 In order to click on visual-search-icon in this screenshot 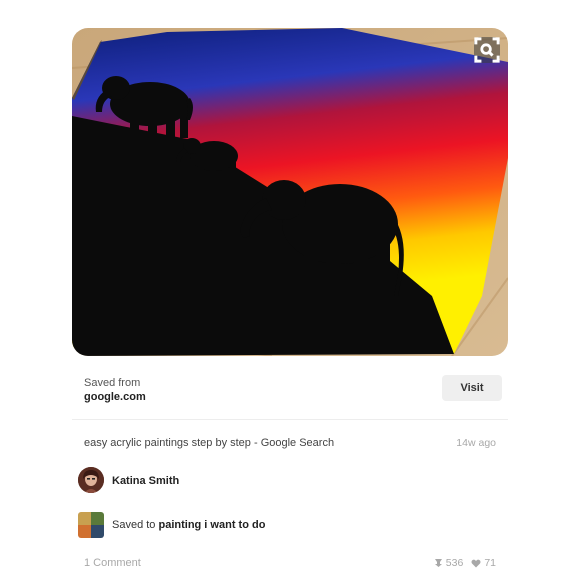, I will do `click(487, 50)`.